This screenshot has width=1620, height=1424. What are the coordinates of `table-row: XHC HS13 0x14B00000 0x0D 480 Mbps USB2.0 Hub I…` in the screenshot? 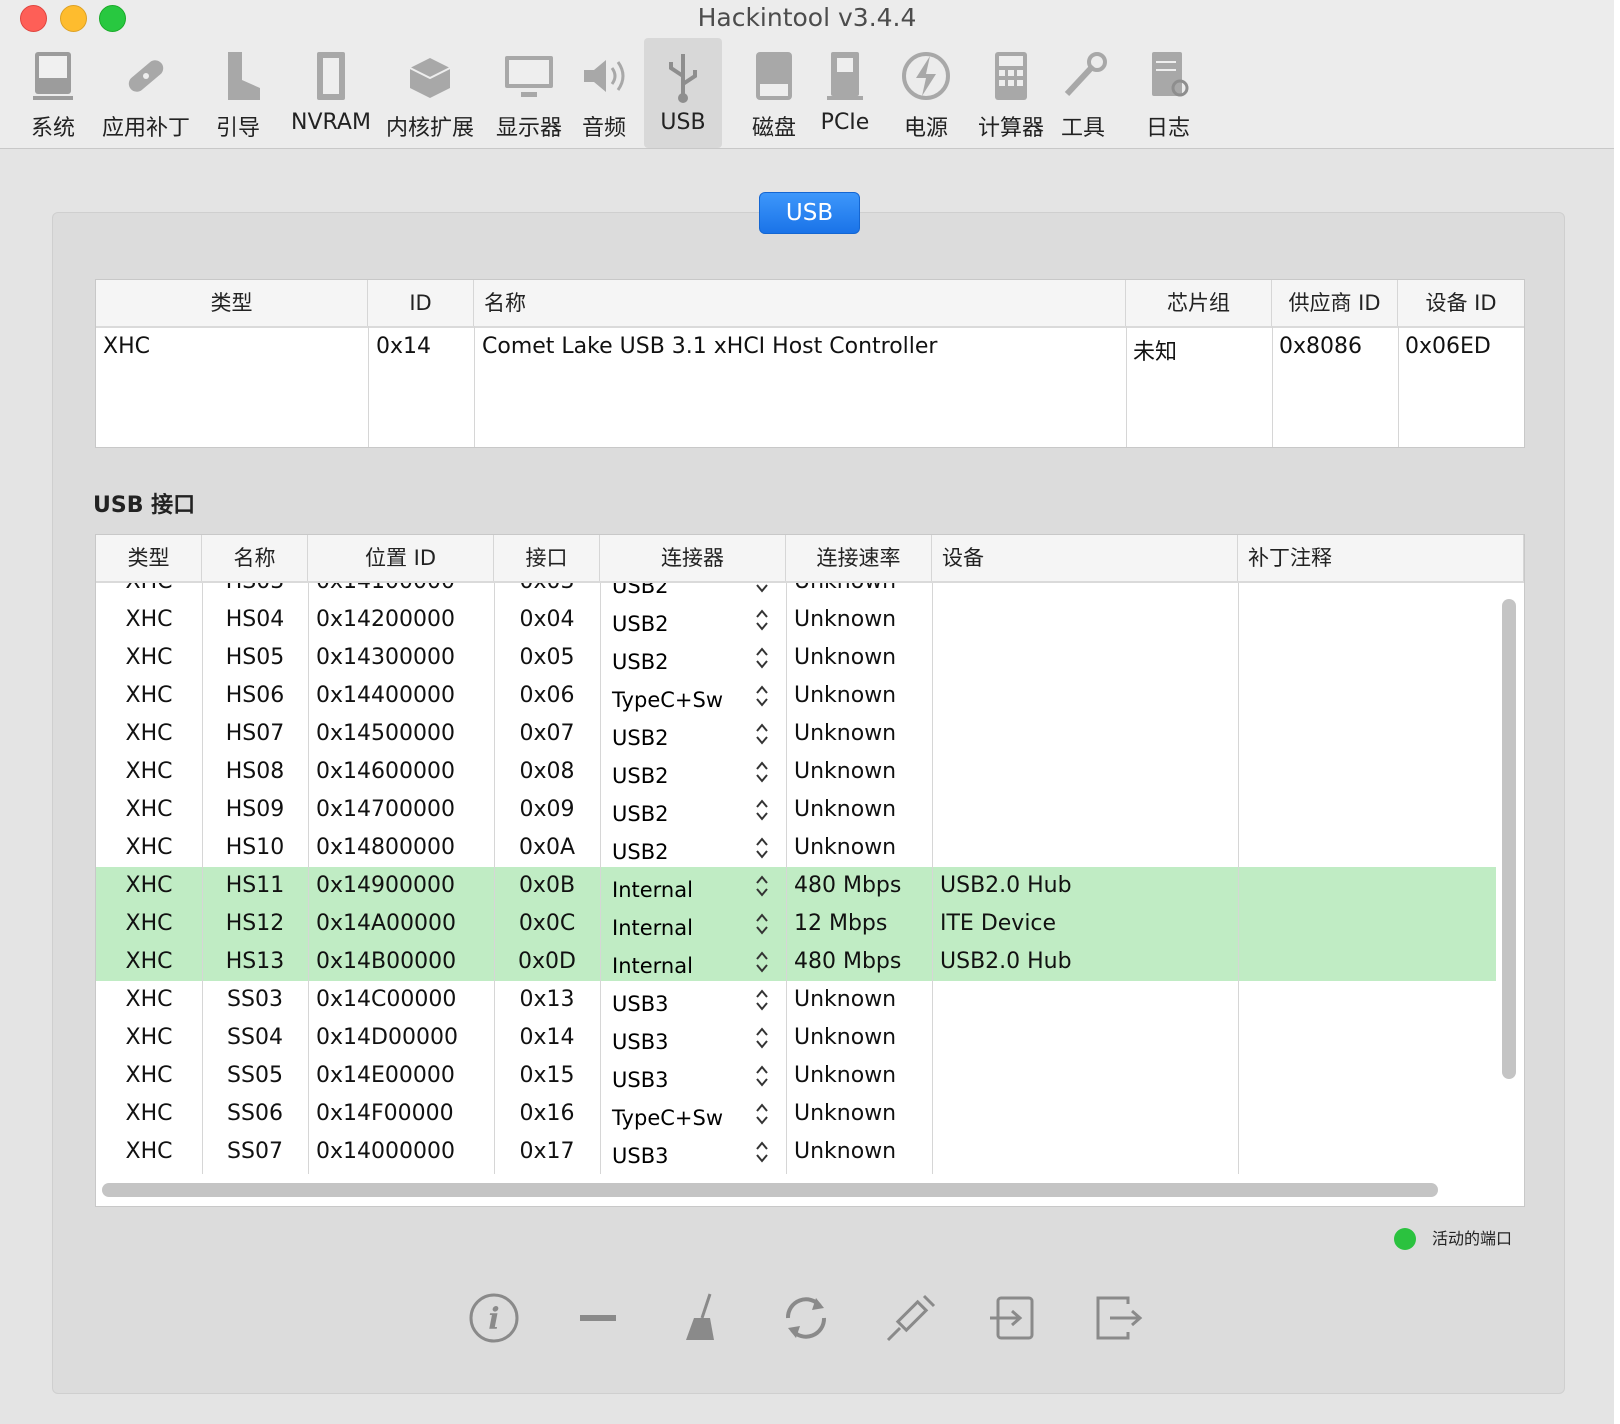 It's located at (796, 962).